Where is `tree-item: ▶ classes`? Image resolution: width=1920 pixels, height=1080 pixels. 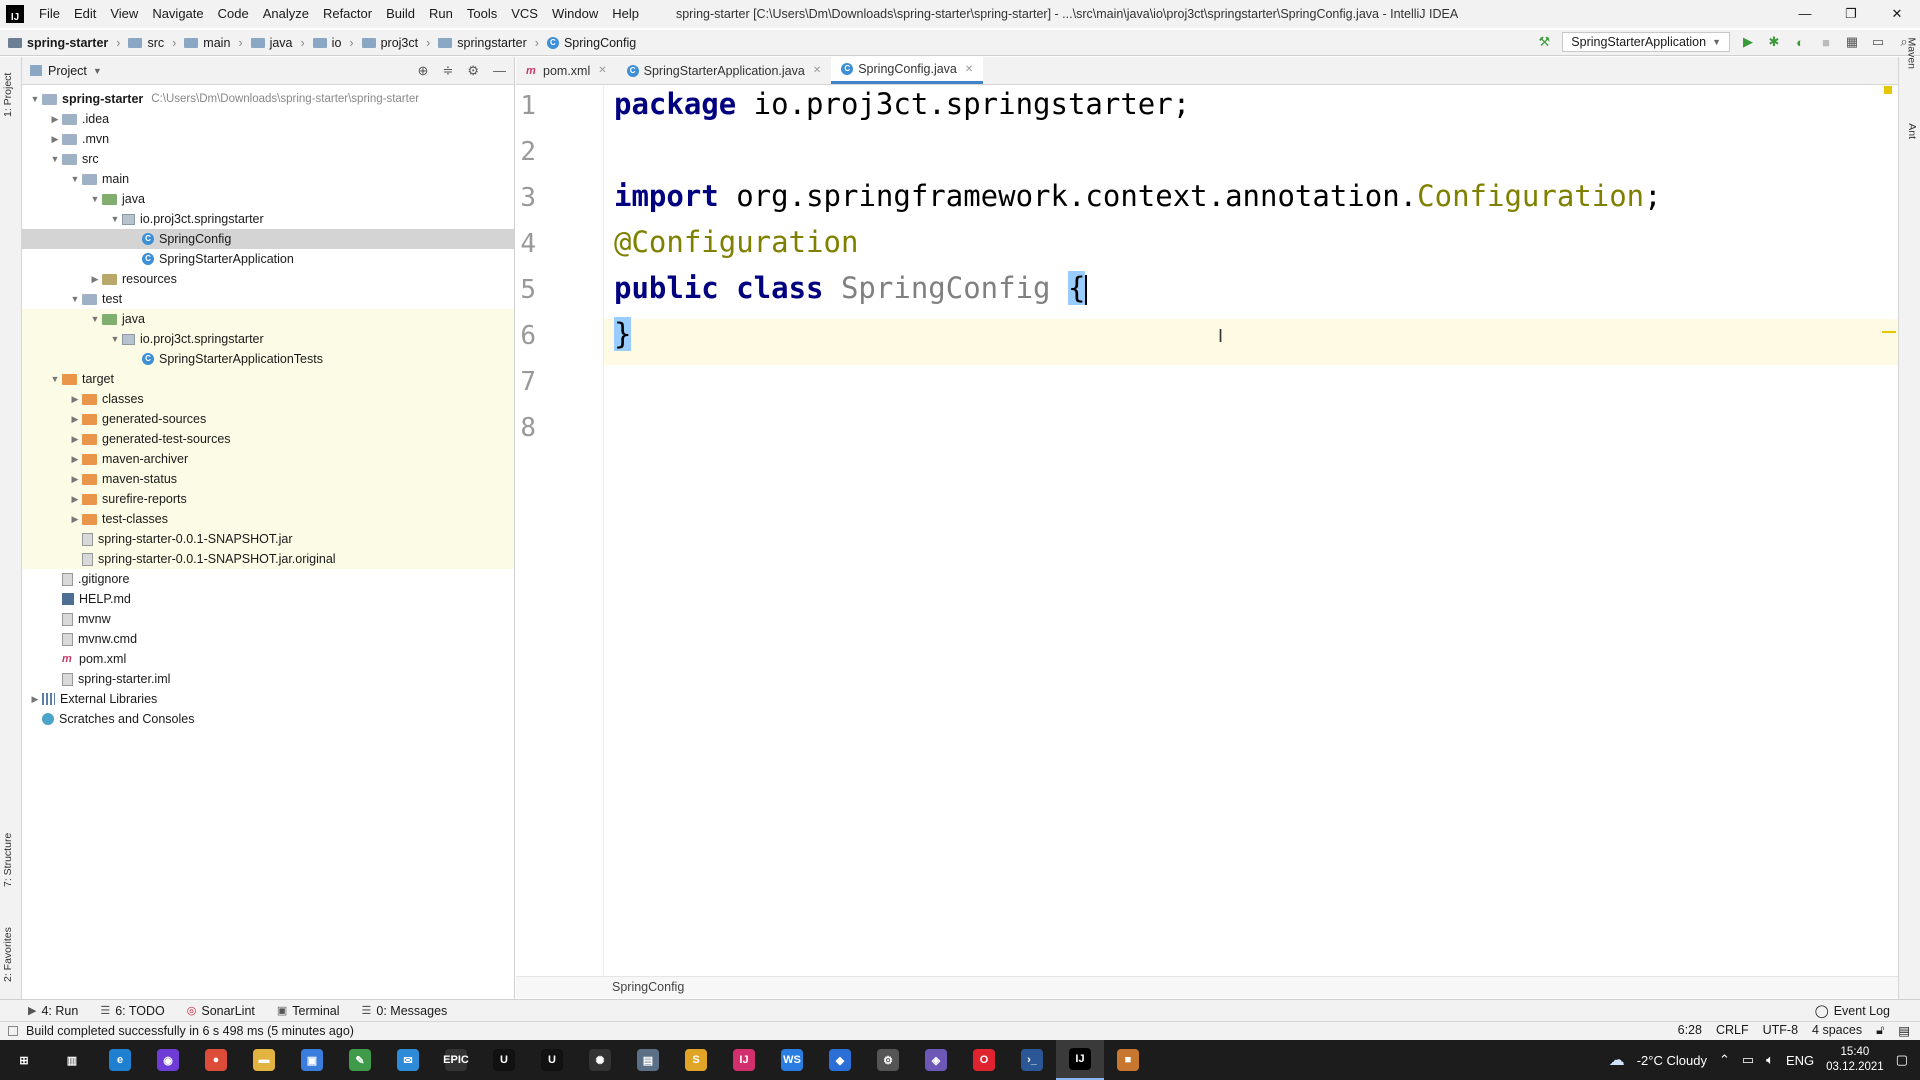 tree-item: ▶ classes is located at coordinates (268, 399).